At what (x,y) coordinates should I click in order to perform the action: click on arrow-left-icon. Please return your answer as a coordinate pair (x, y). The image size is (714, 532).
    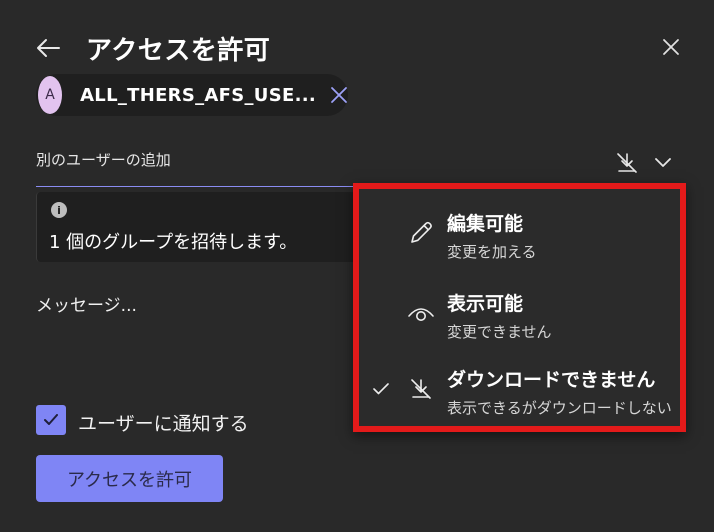
    Looking at the image, I should click on (48, 48).